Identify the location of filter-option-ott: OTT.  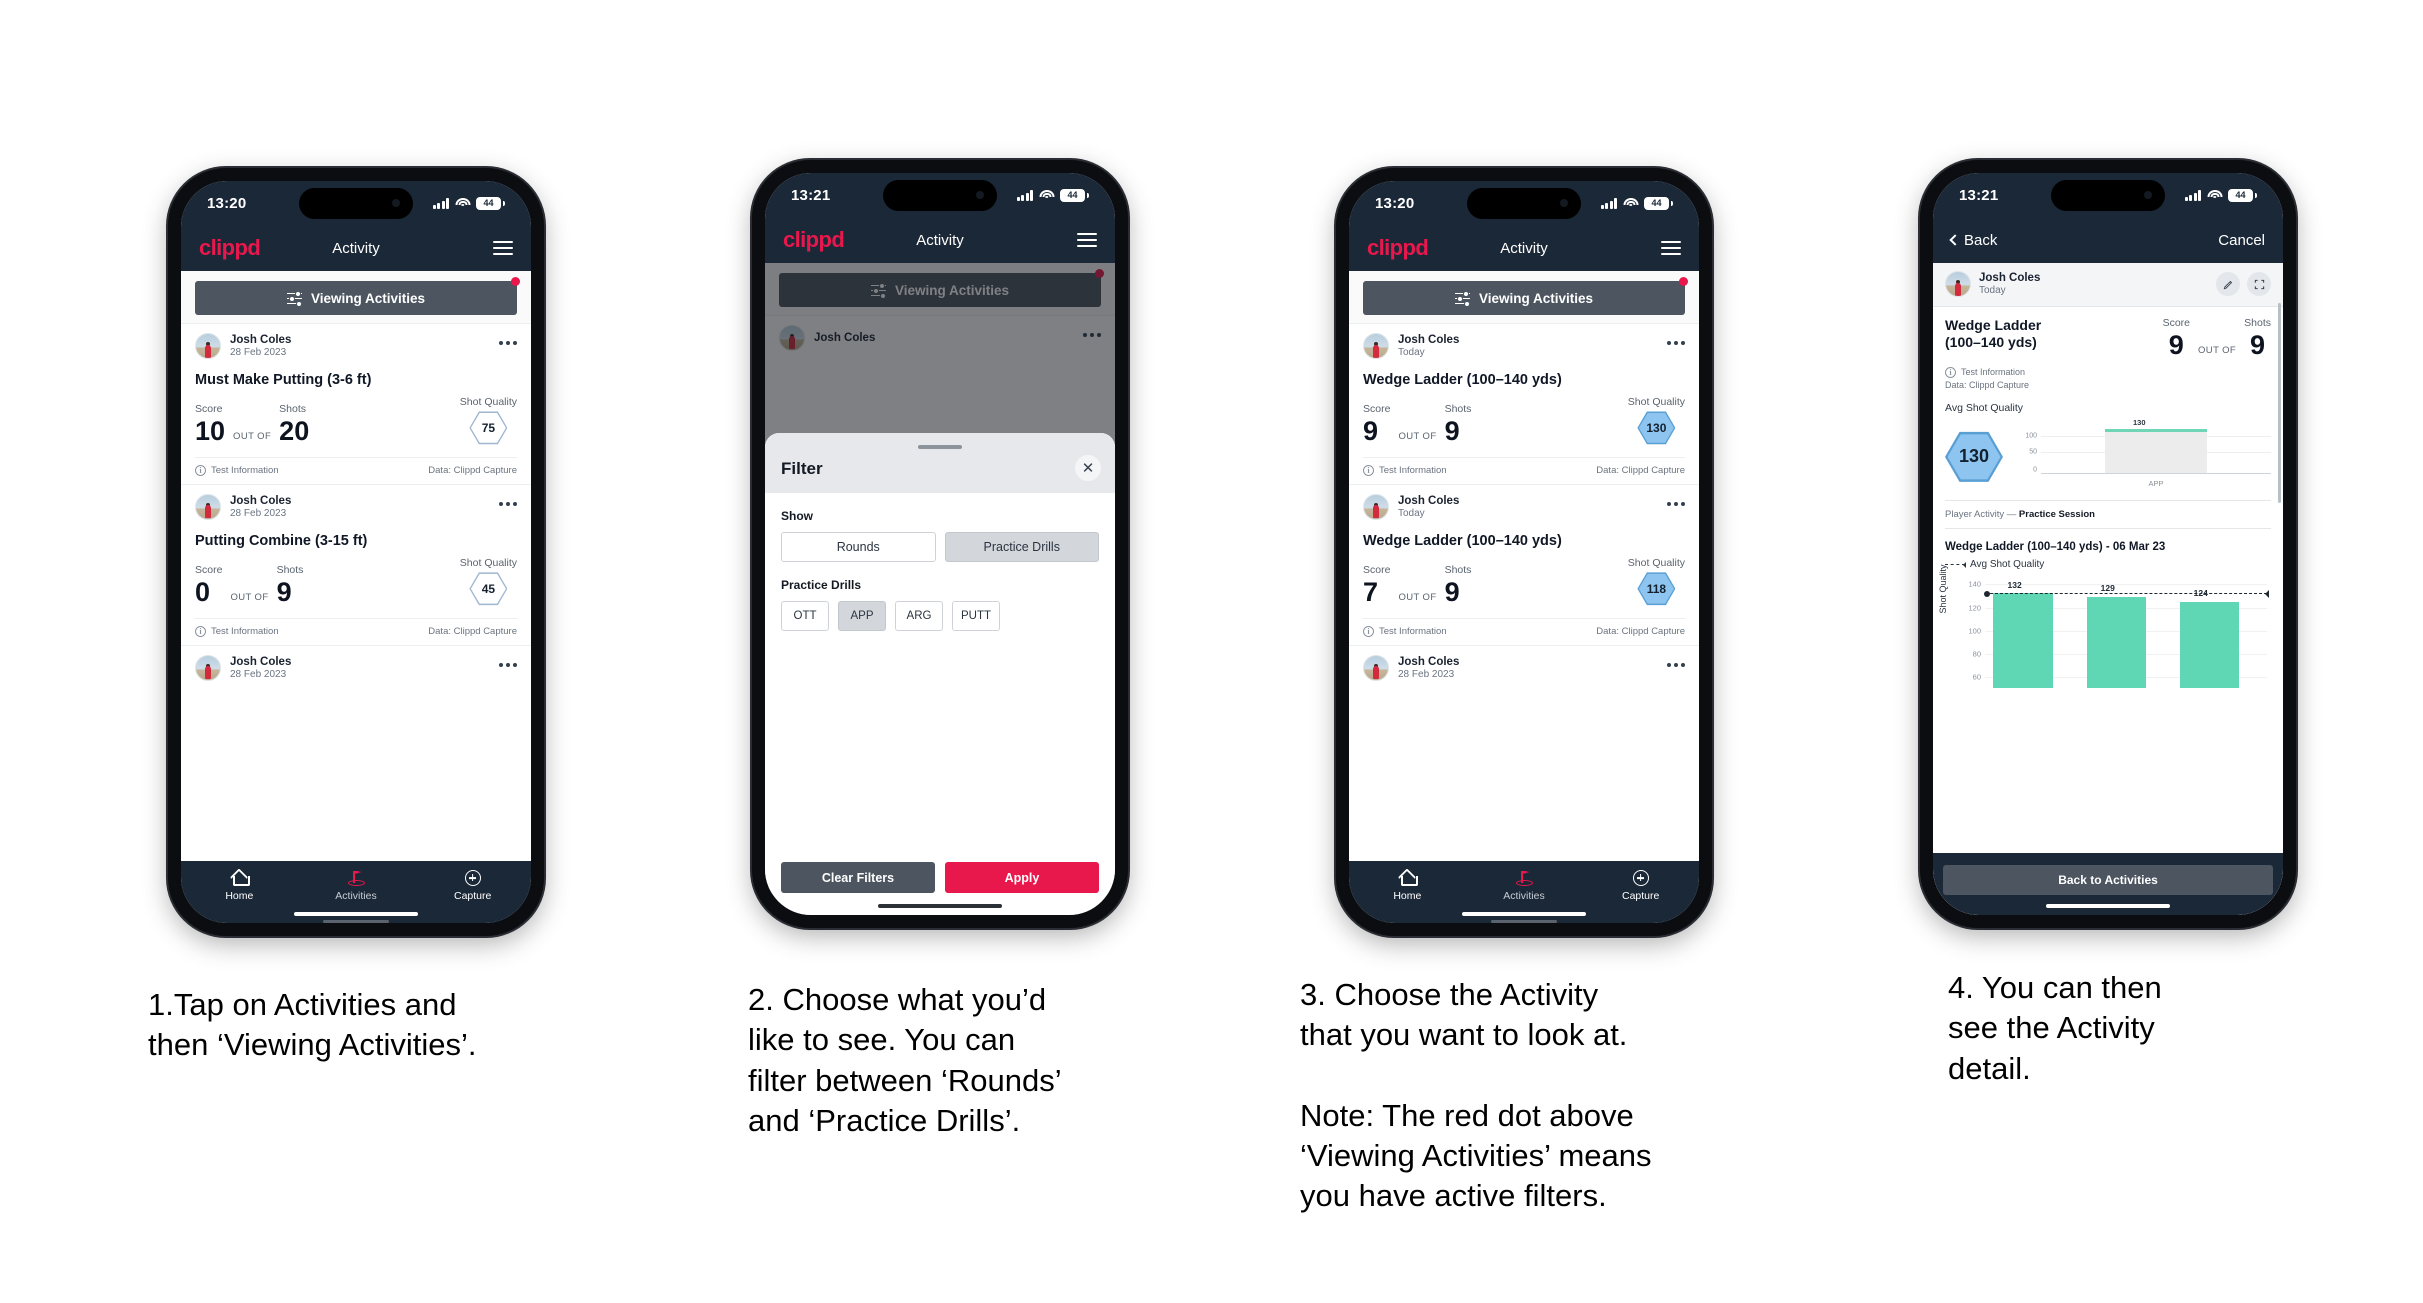
(805, 616).